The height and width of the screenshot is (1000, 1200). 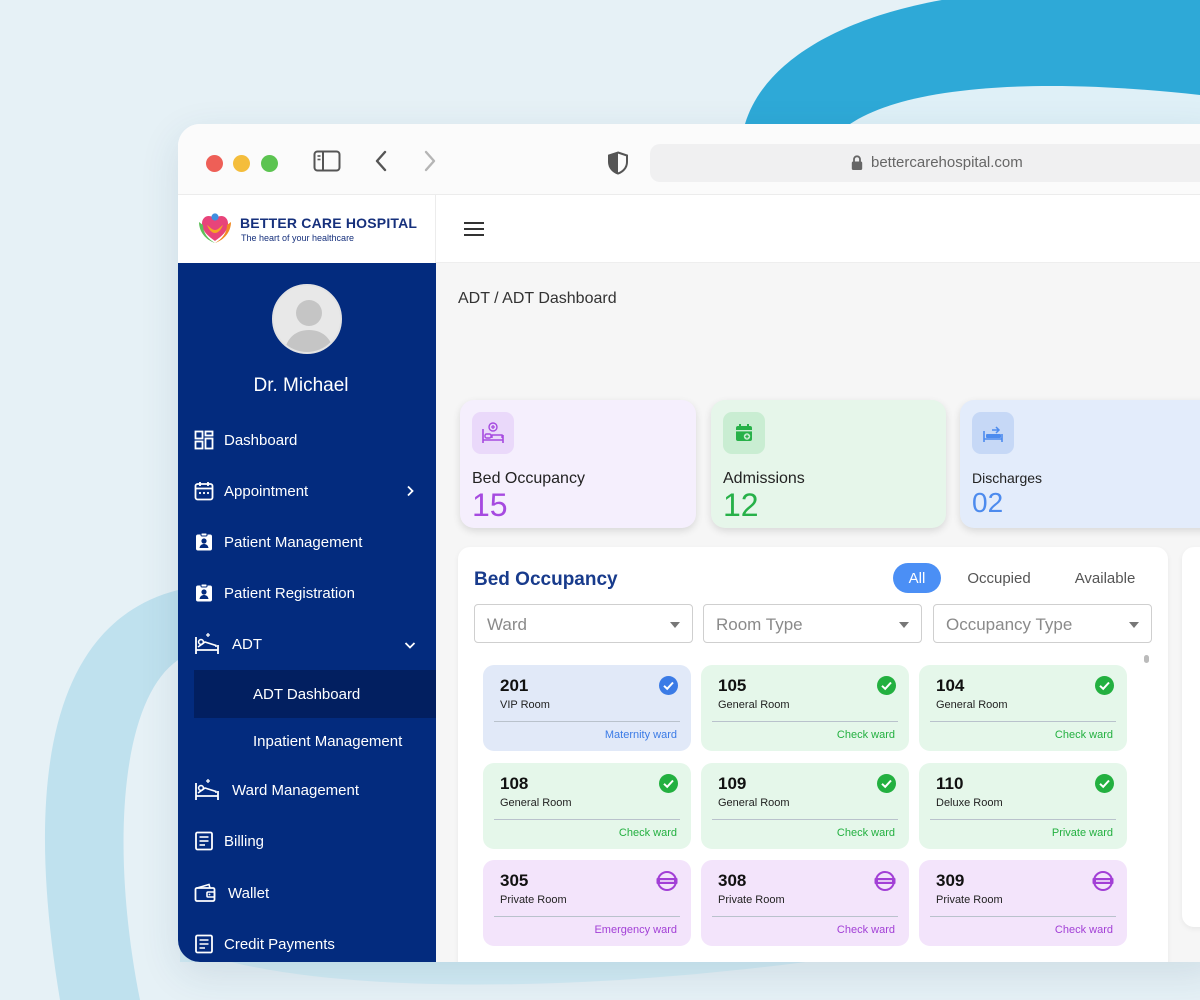 What do you see at coordinates (514, 880) in the screenshot?
I see `room-number: 305` at bounding box center [514, 880].